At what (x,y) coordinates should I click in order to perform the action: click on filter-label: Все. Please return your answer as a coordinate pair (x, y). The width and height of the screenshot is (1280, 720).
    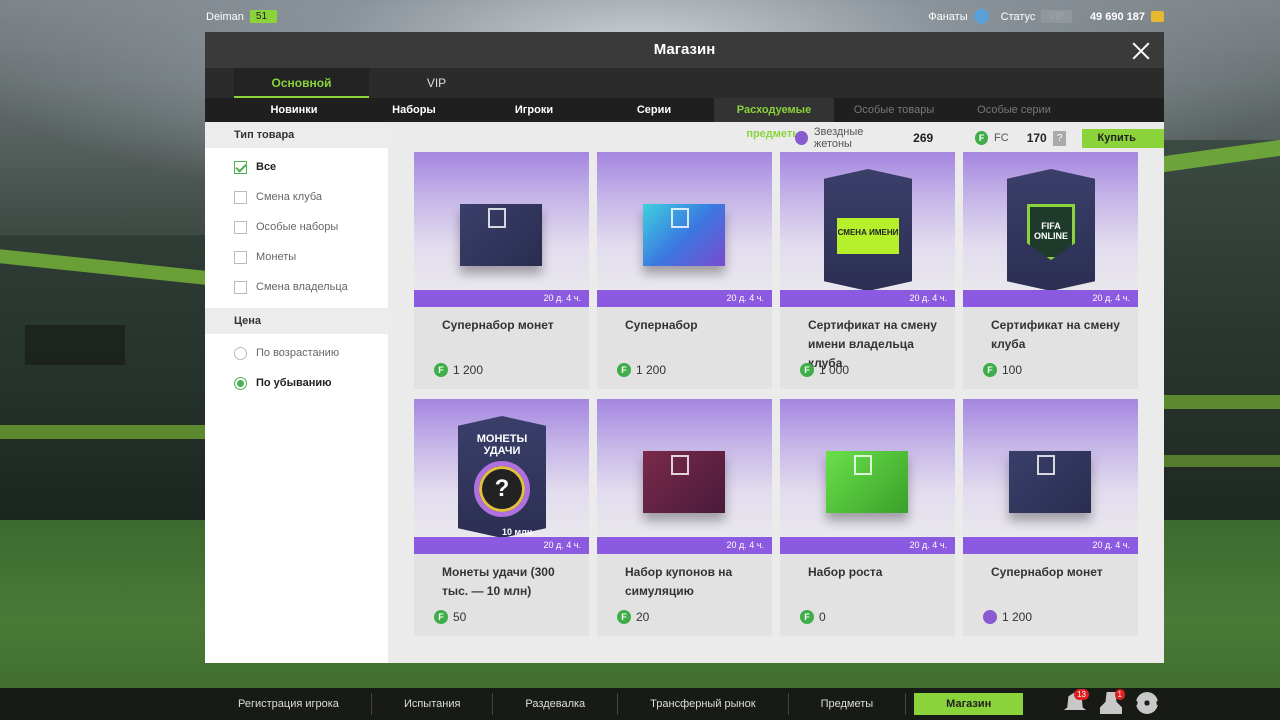
    Looking at the image, I should click on (266, 167).